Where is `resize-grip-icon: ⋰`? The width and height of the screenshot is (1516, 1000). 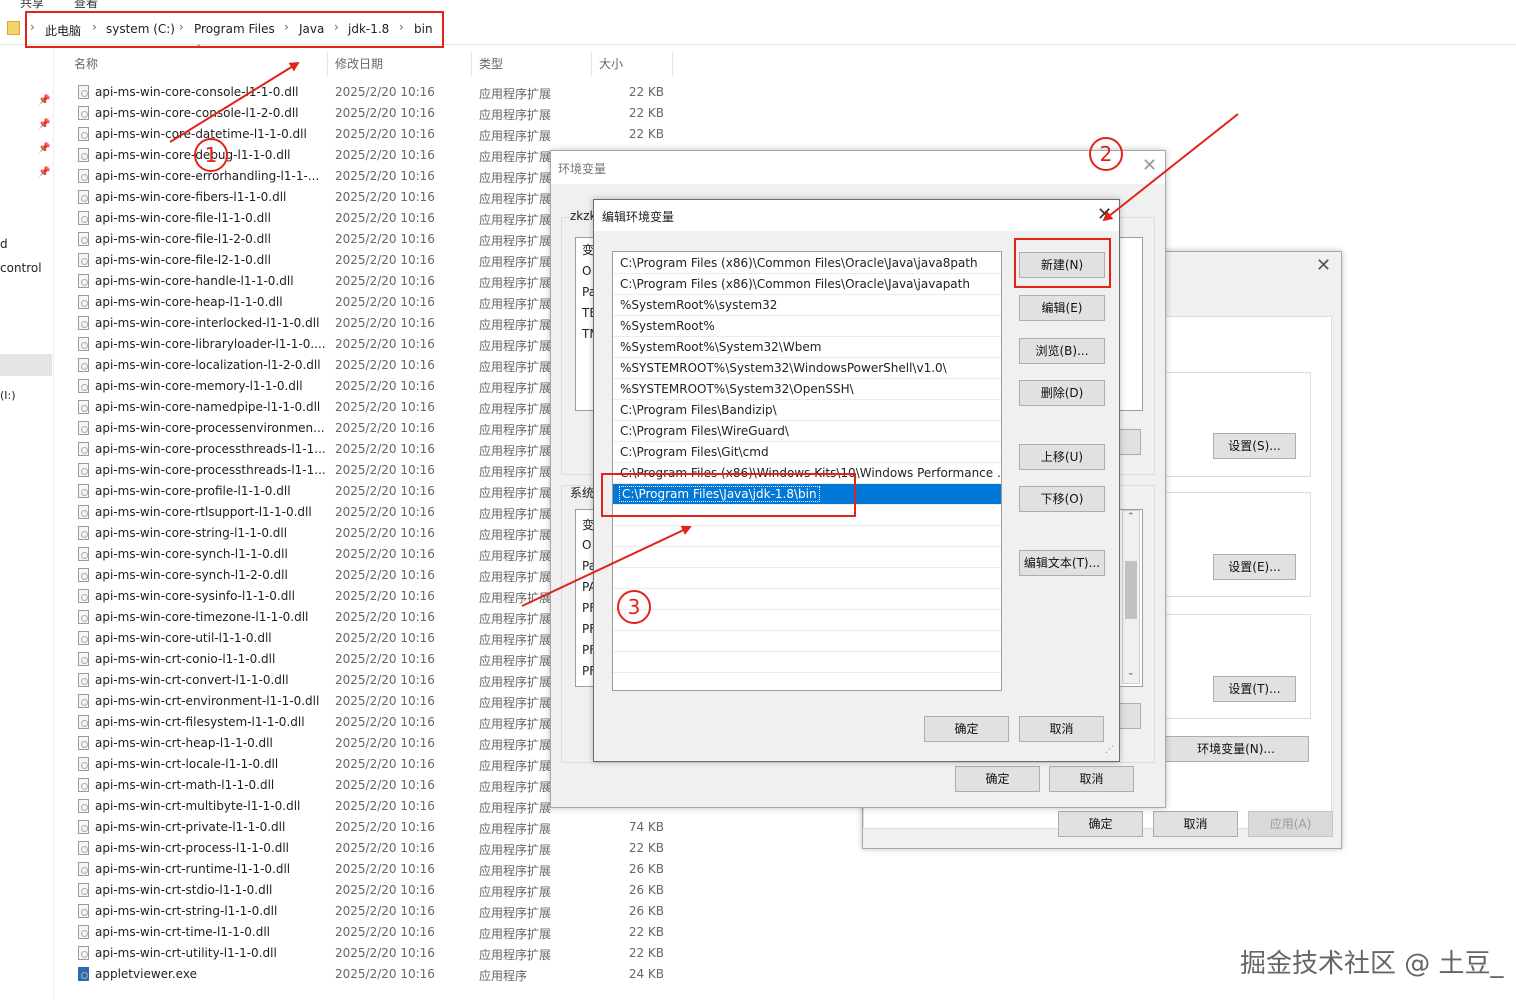
resize-grip-icon: ⋰ is located at coordinates (1109, 750).